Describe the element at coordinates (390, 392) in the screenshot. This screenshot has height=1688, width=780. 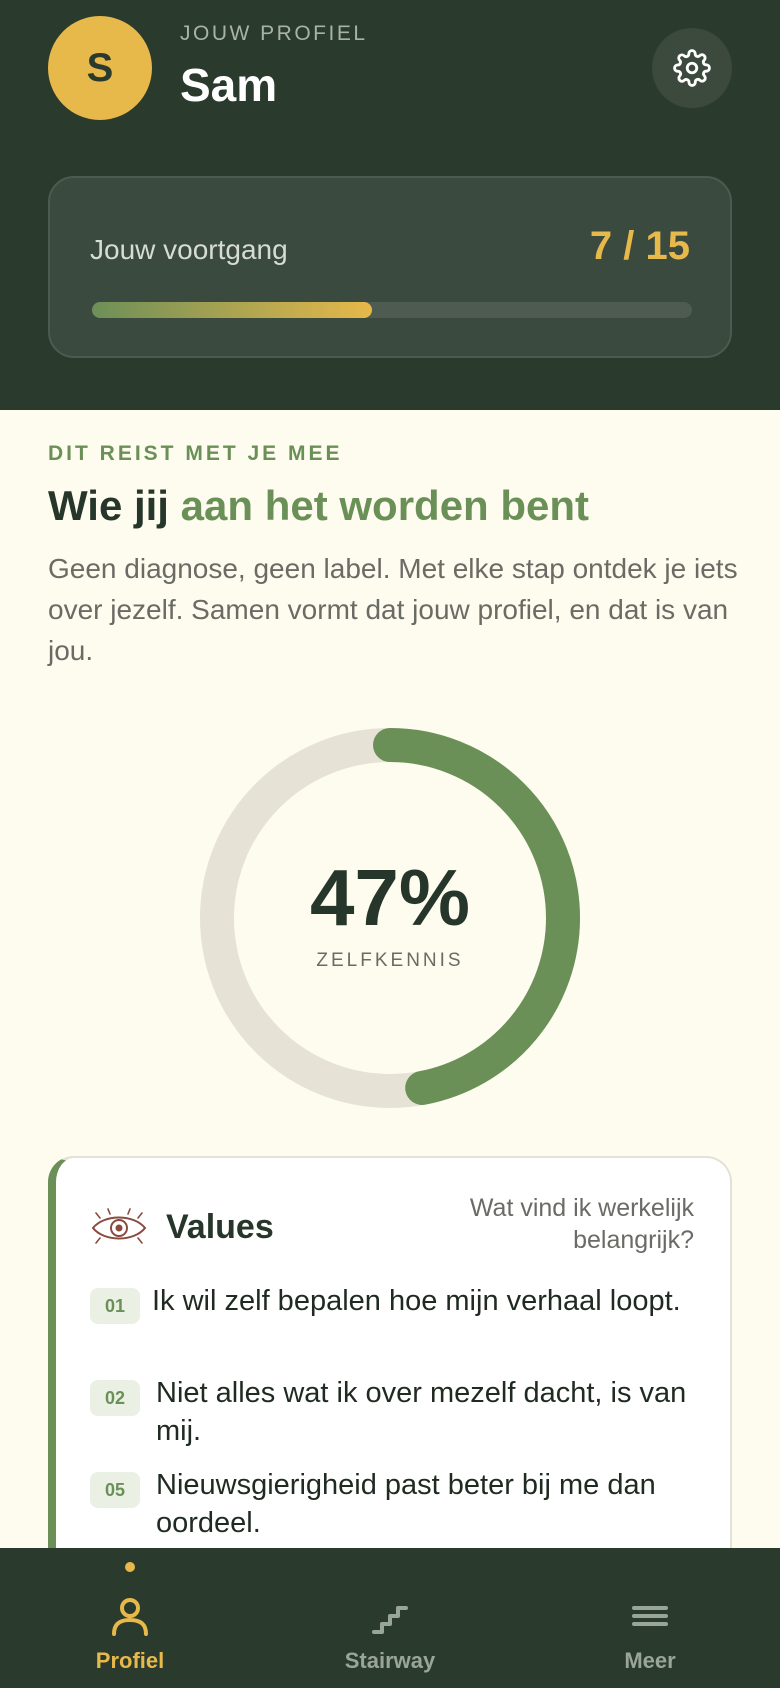
I see `header-wave` at that location.